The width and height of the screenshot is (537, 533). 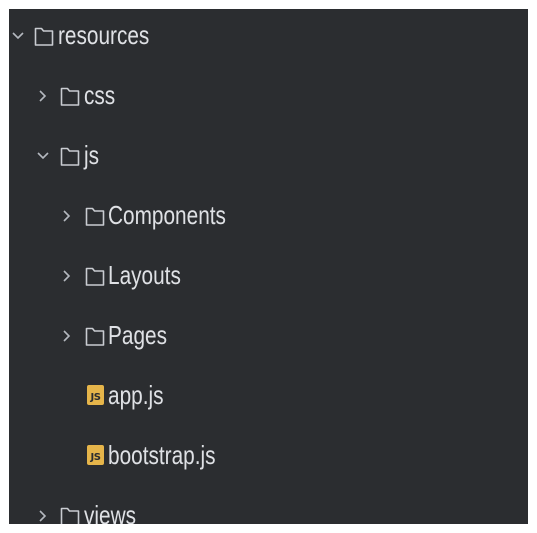 What do you see at coordinates (137, 335) in the screenshot?
I see `tree-item-label: Pages` at bounding box center [137, 335].